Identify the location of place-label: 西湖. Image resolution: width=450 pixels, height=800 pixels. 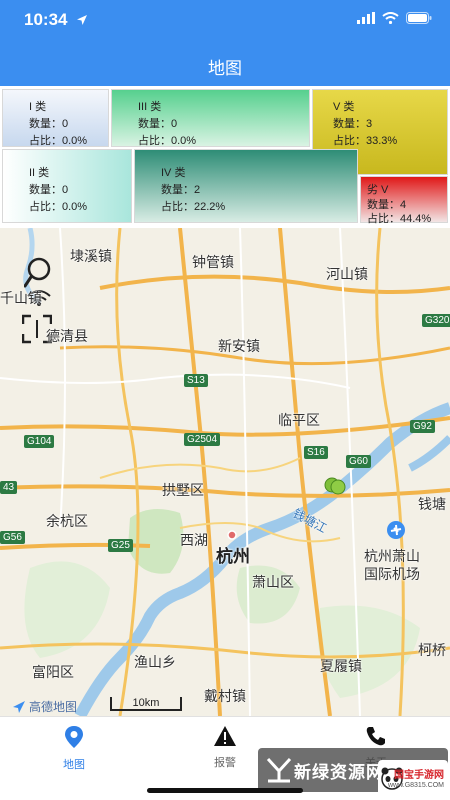
(194, 540).